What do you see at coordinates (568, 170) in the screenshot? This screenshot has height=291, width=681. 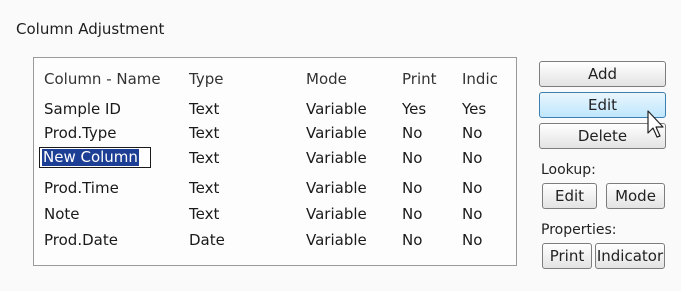 I see `lookup-label: Lookup:` at bounding box center [568, 170].